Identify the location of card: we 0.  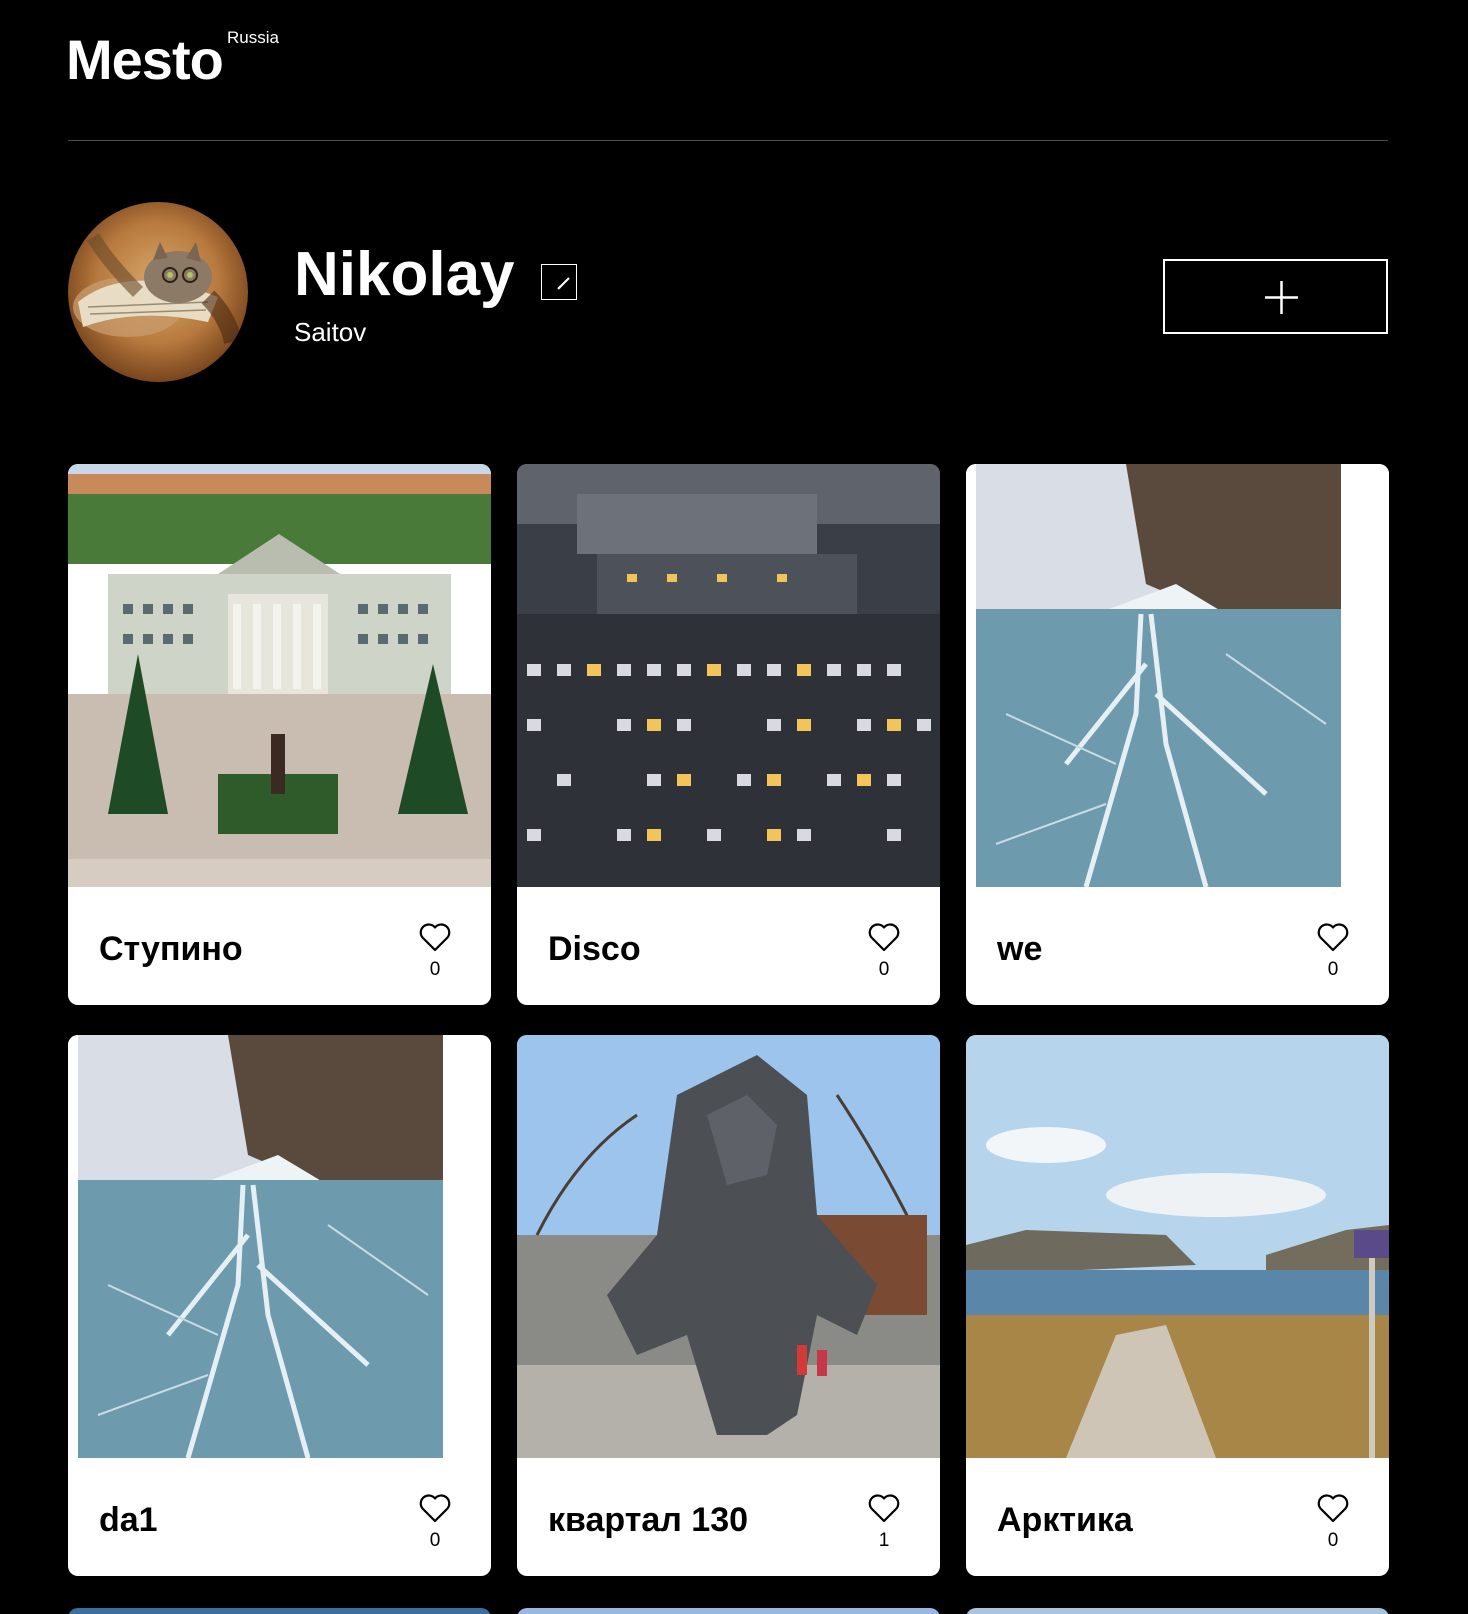
(1177, 734).